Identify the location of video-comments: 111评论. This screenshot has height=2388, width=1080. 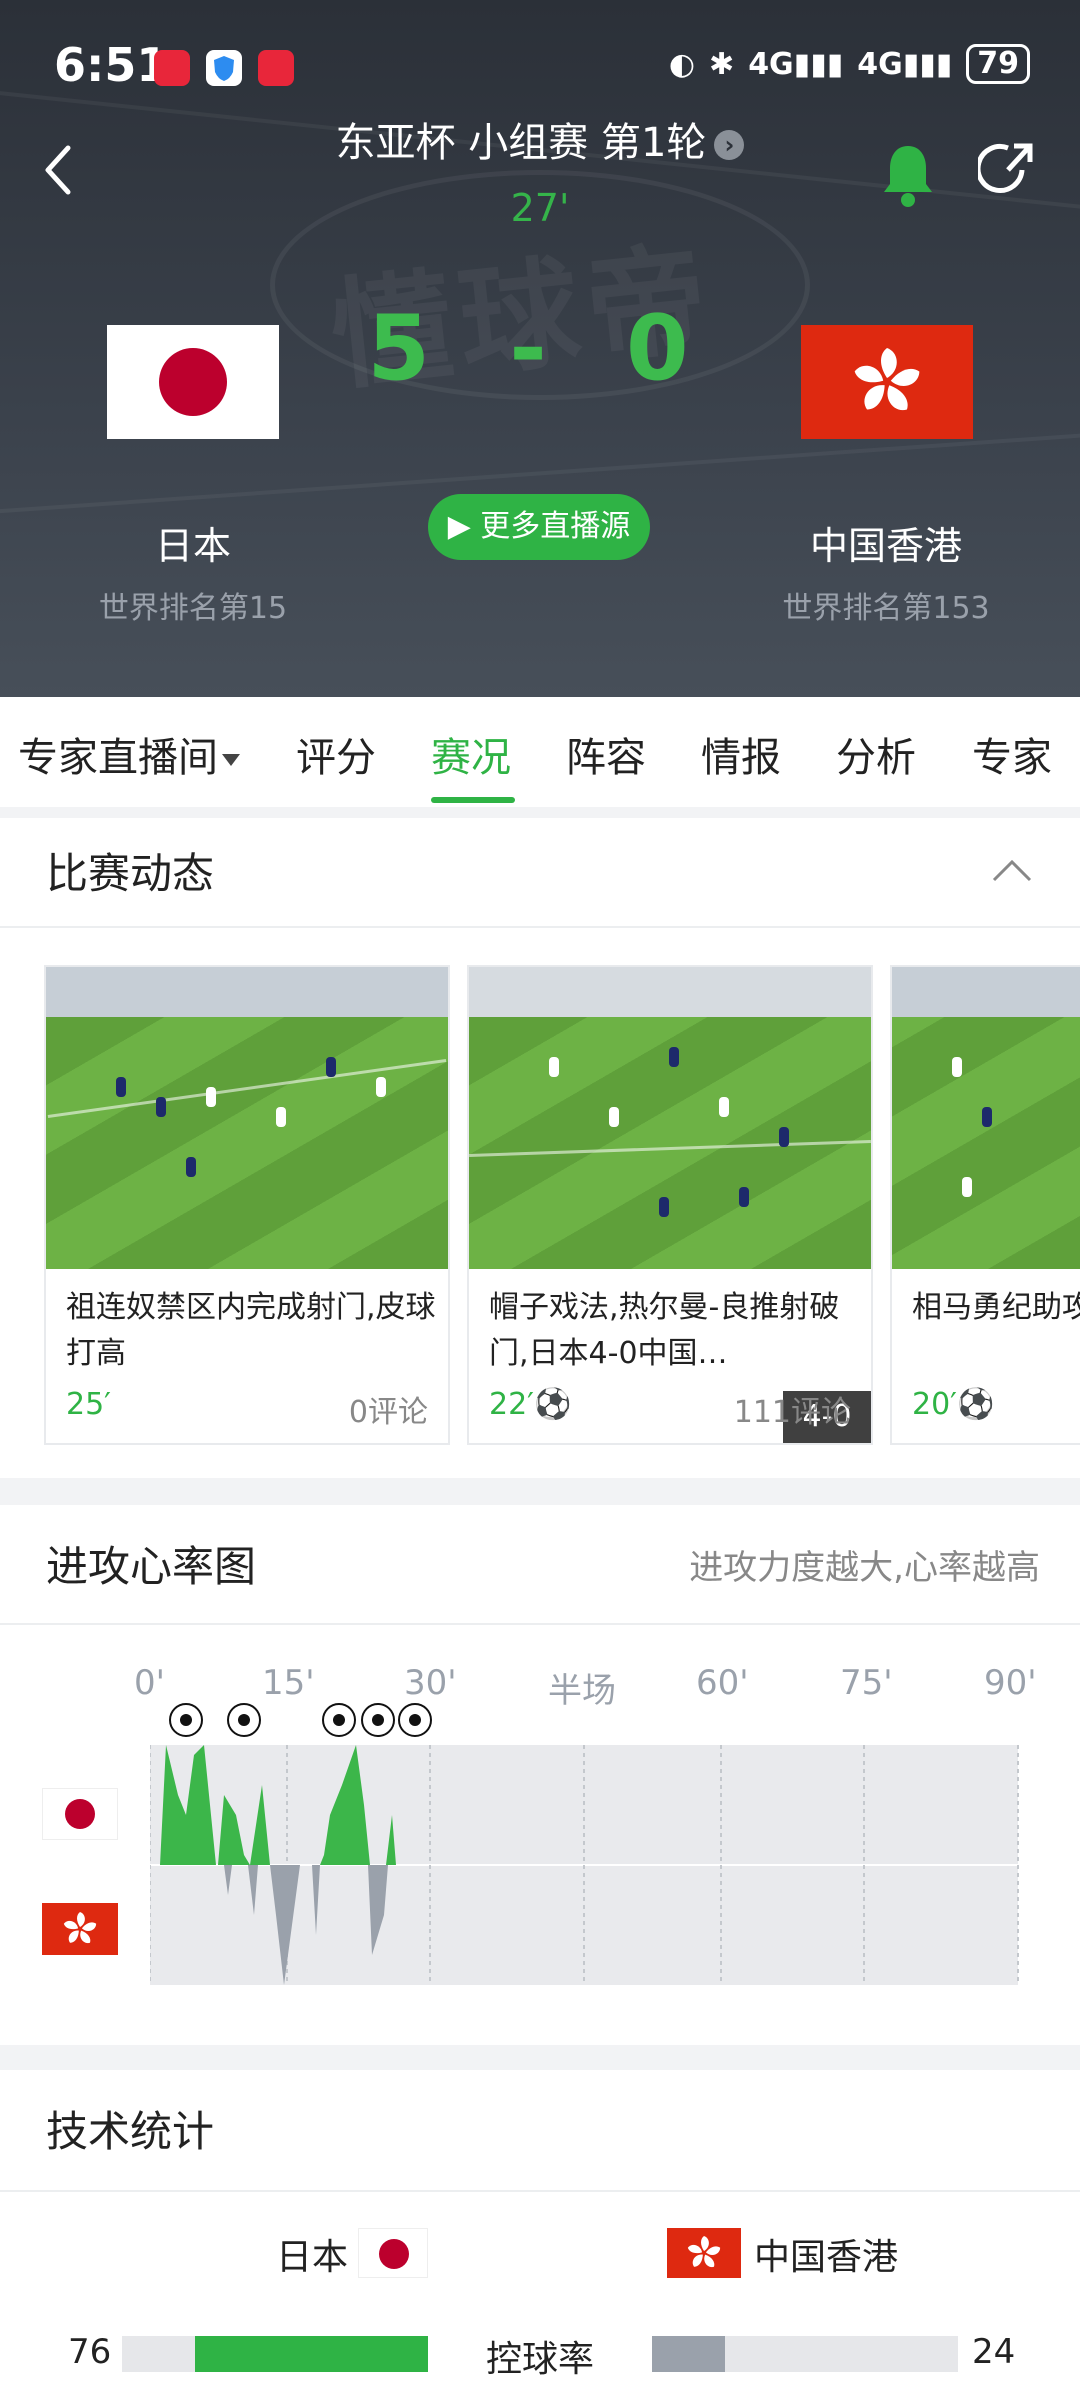
(792, 1409).